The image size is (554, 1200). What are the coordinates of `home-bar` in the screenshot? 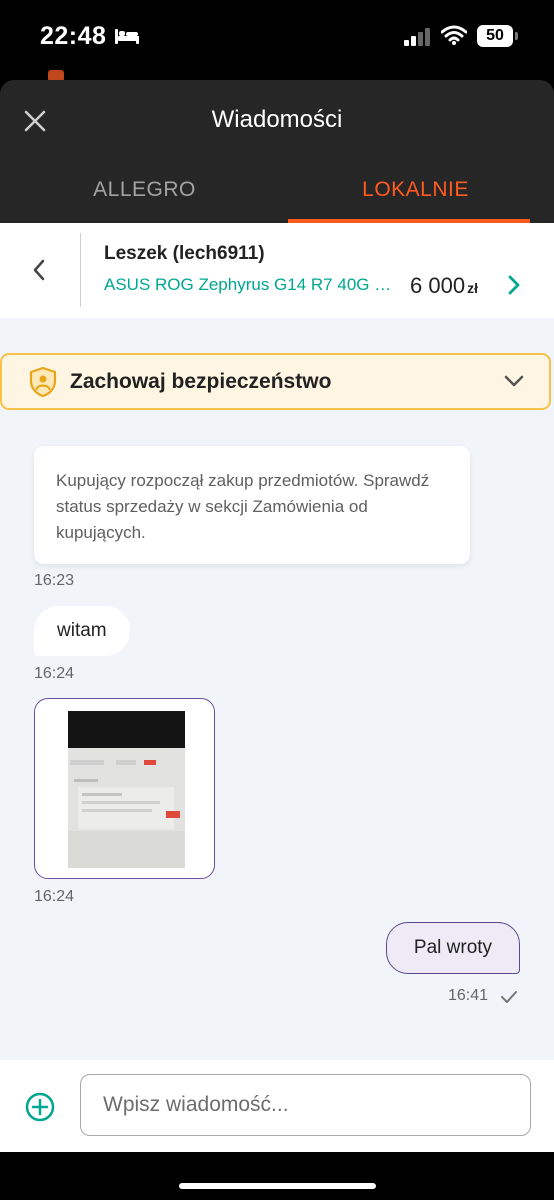 It's located at (277, 1176).